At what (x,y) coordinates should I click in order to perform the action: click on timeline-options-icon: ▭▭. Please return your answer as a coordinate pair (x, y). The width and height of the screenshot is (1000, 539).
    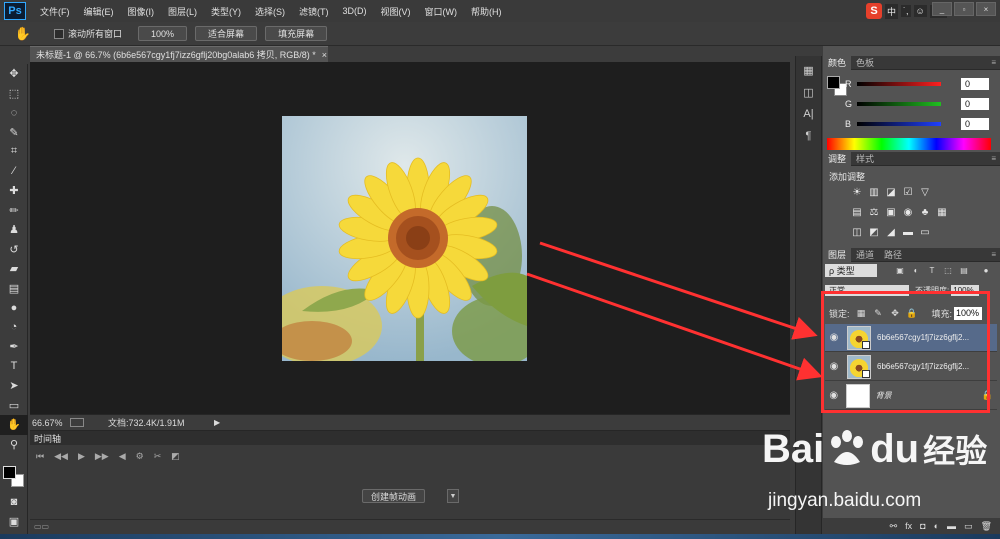
    Looking at the image, I should click on (41, 526).